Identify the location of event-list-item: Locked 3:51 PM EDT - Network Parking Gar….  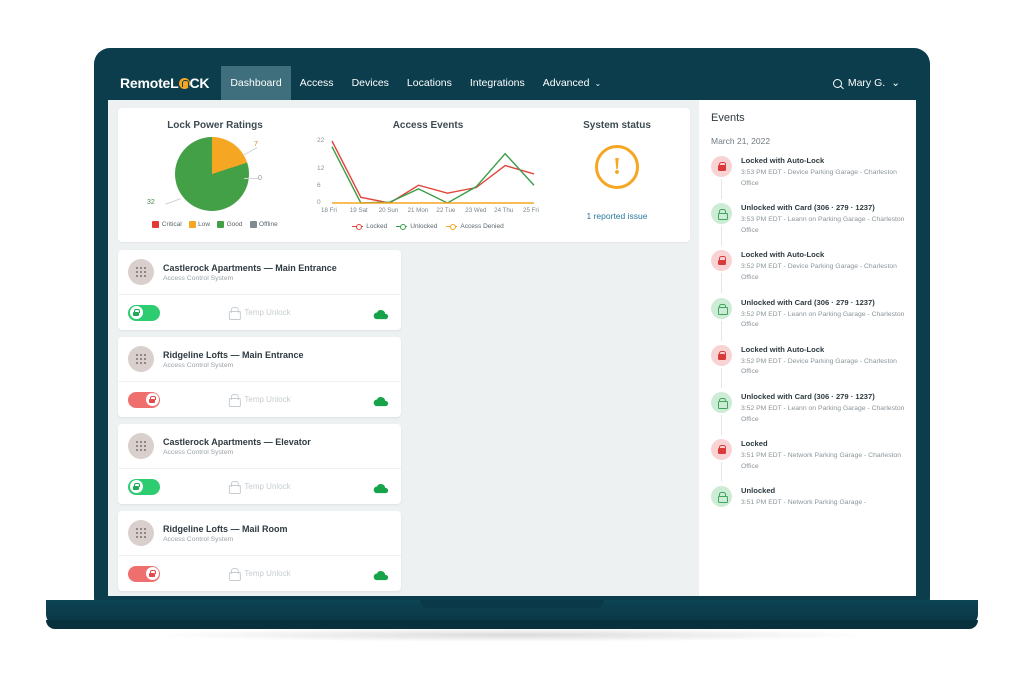
(808, 461).